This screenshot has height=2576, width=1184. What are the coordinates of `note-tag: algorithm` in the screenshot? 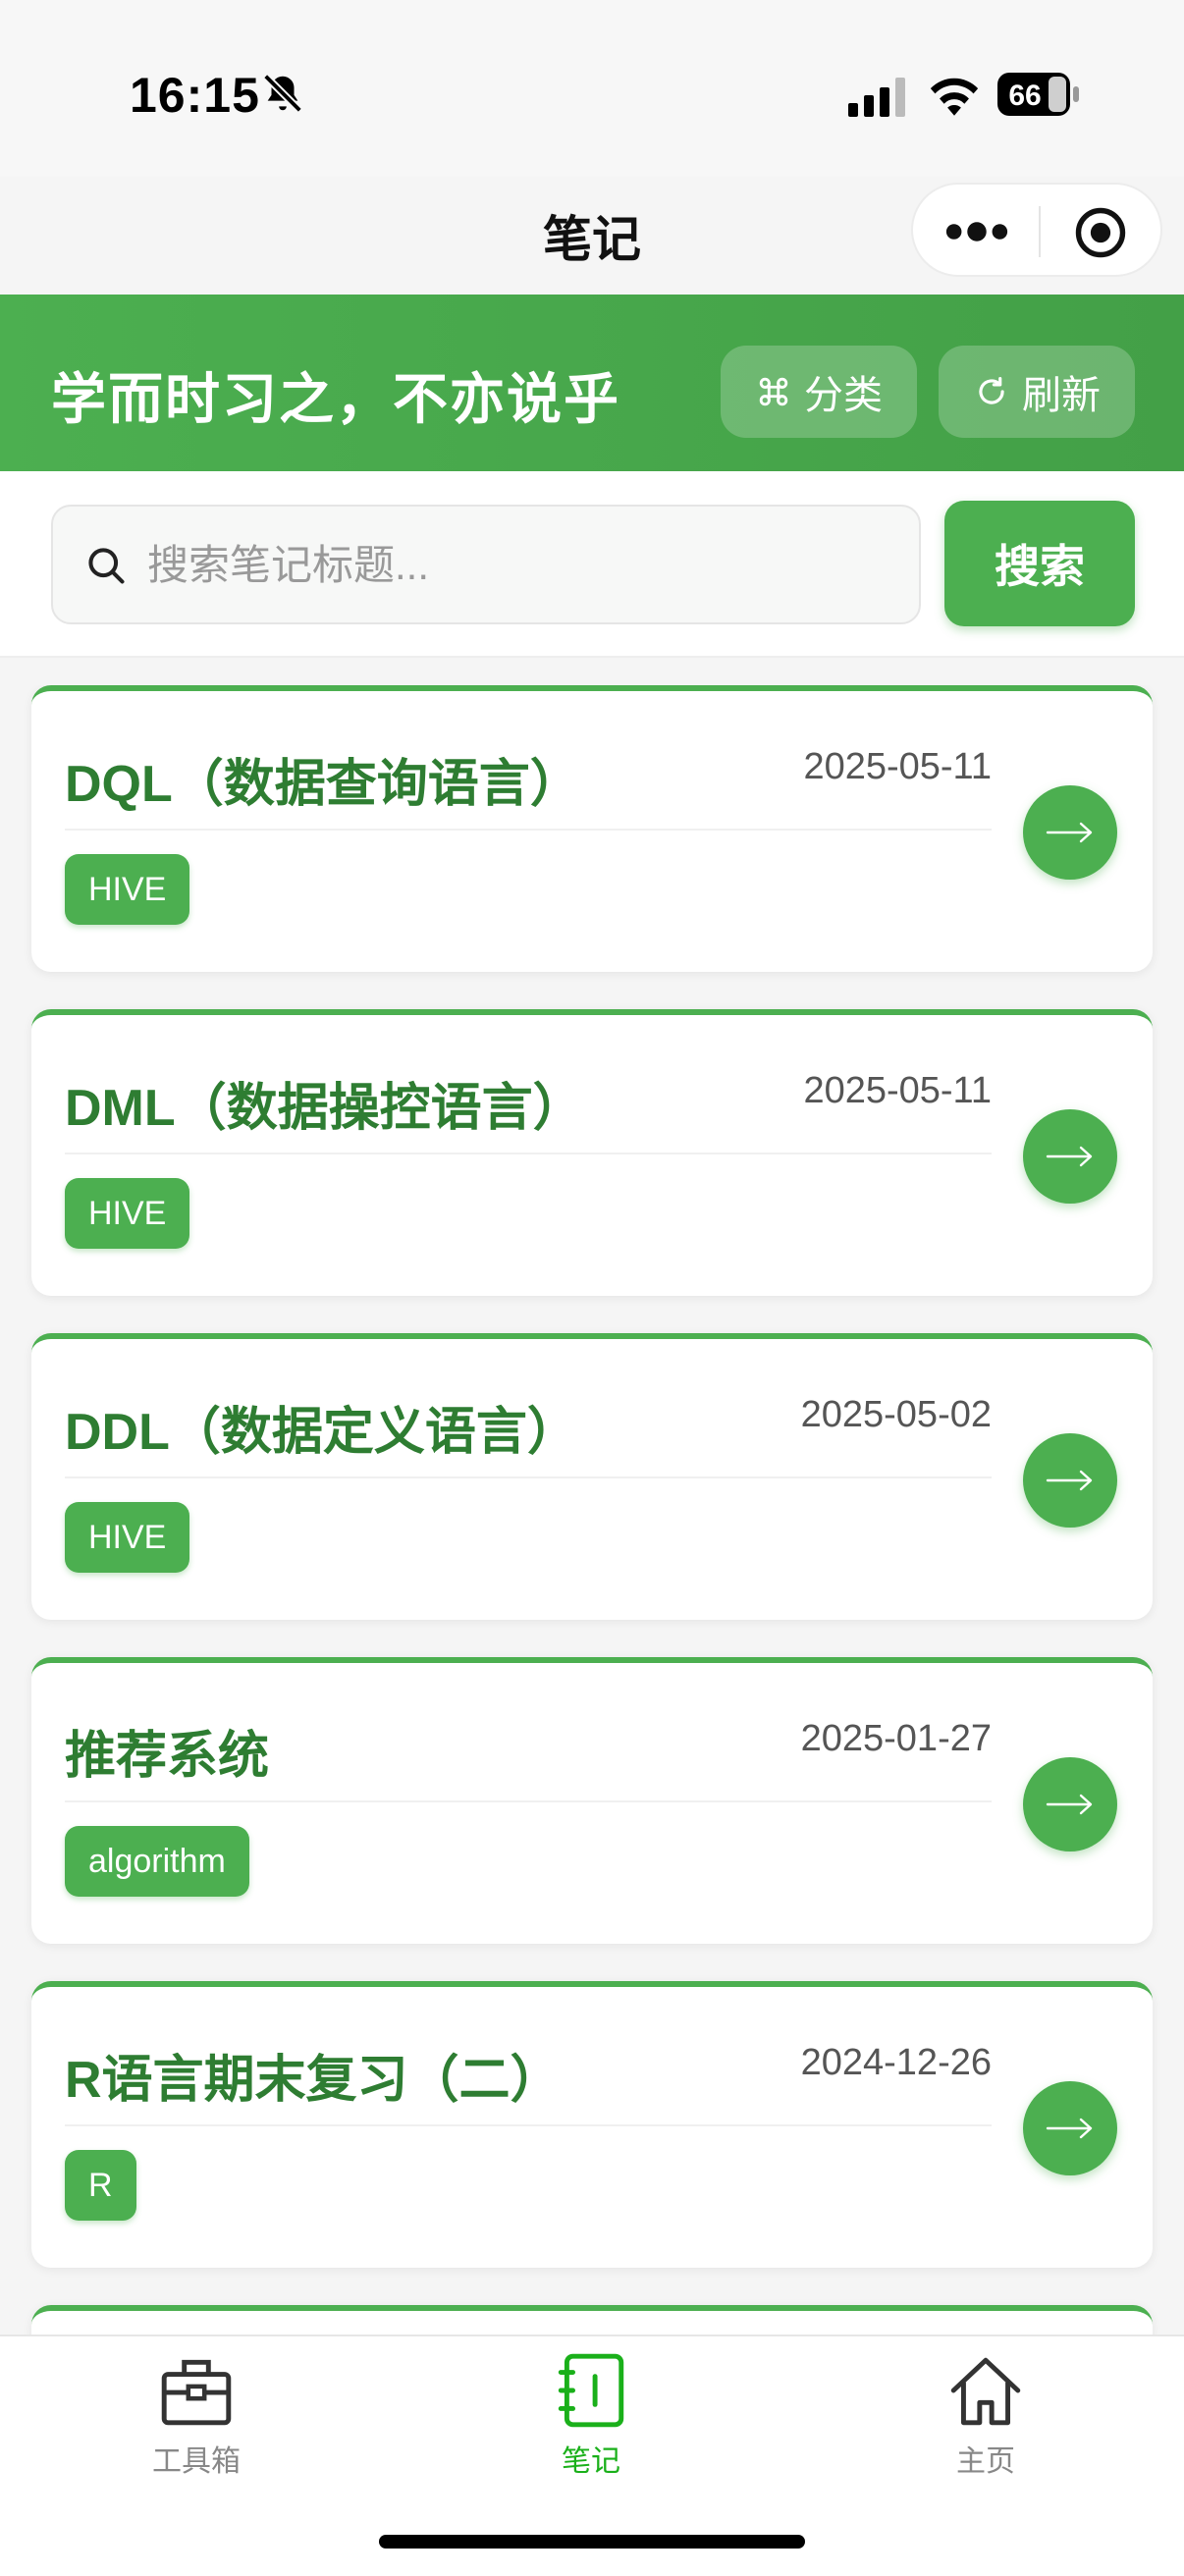 It's located at (157, 1861).